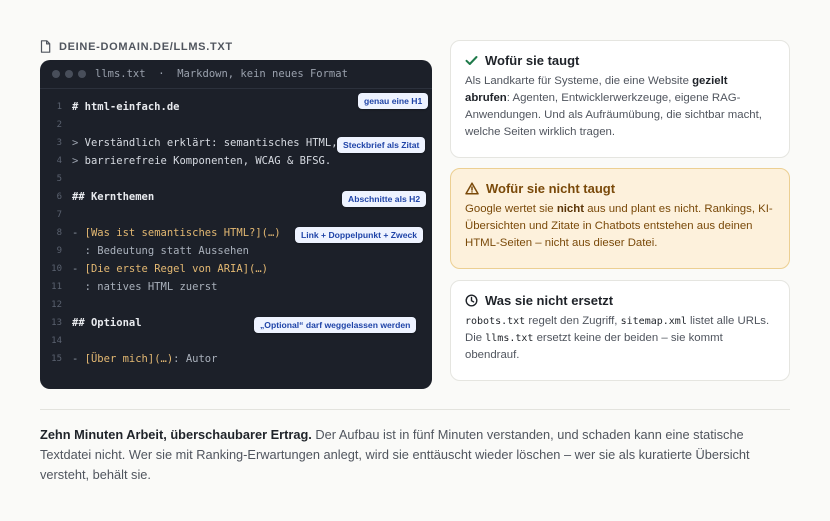 The image size is (830, 521). I want to click on line-number: 2, so click(59, 125).